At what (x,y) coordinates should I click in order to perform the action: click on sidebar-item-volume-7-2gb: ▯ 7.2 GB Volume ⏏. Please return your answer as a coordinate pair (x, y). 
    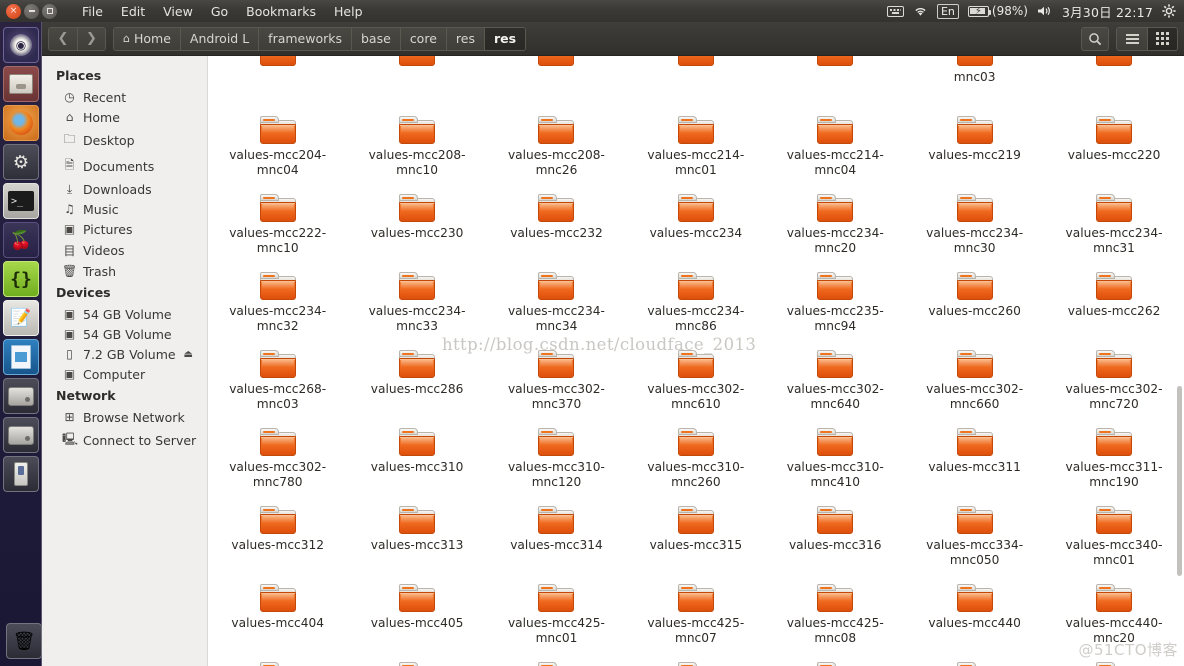
    Looking at the image, I should click on (124, 354).